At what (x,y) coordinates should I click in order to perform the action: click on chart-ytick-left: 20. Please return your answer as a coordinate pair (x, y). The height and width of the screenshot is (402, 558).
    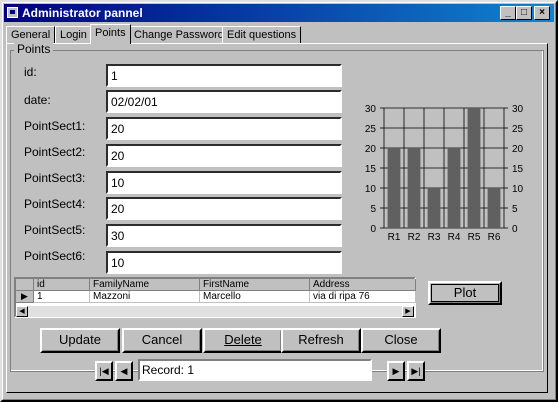
    Looking at the image, I should click on (371, 149).